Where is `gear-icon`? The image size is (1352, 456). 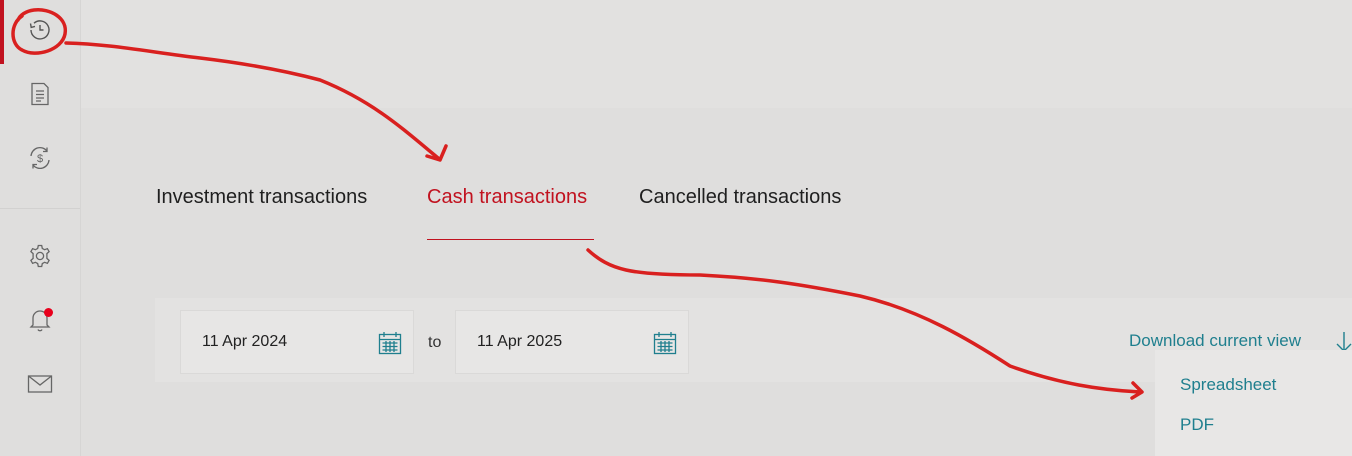
gear-icon is located at coordinates (40, 258).